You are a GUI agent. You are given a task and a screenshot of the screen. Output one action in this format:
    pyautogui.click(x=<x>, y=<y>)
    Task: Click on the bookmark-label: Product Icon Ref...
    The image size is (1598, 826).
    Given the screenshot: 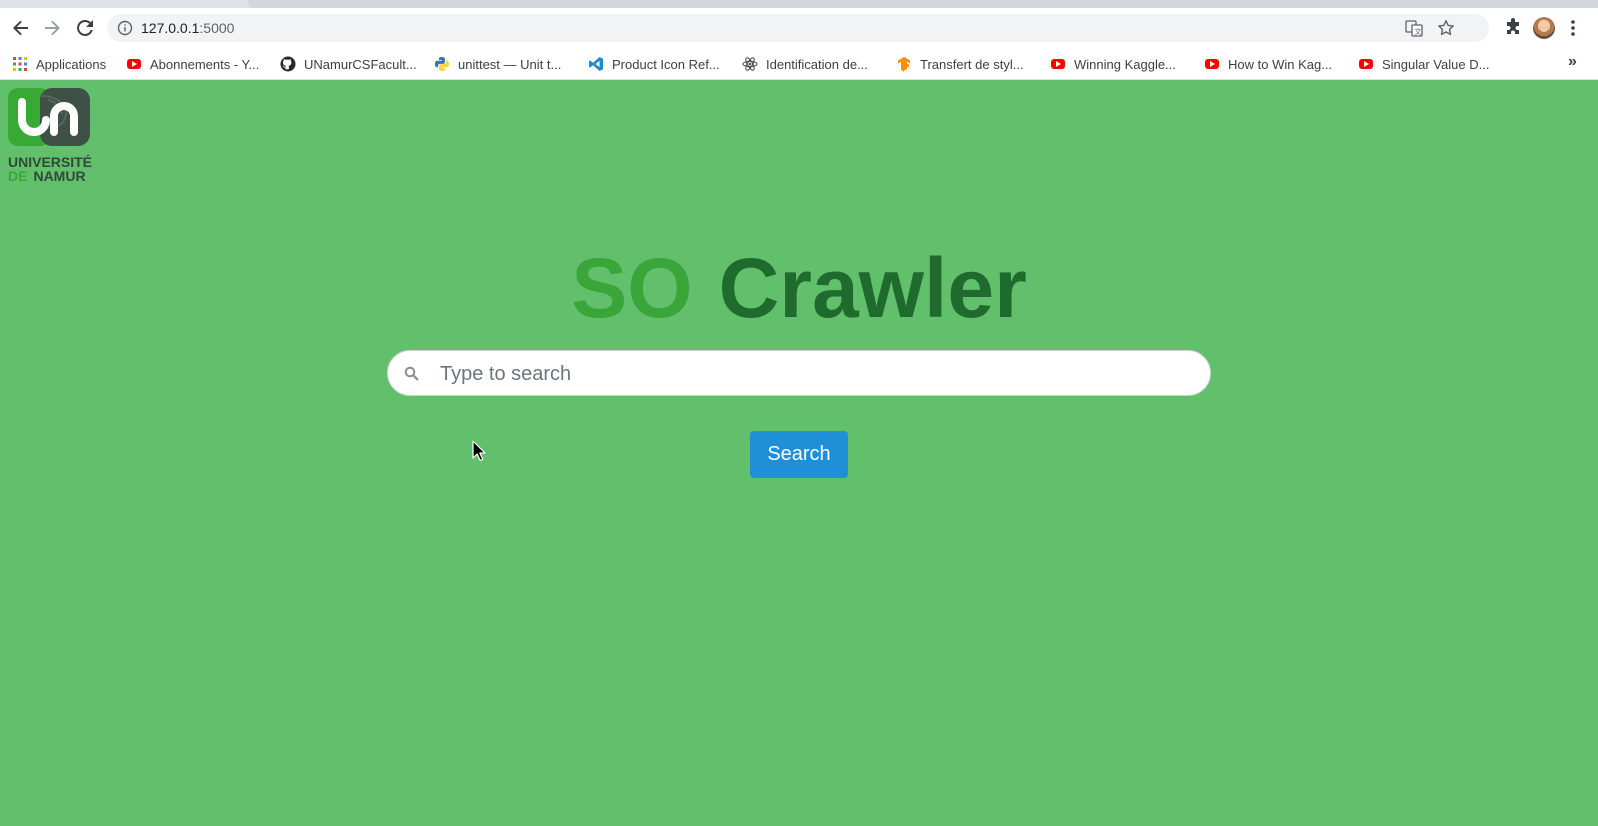 What is the action you would take?
    pyautogui.click(x=666, y=64)
    